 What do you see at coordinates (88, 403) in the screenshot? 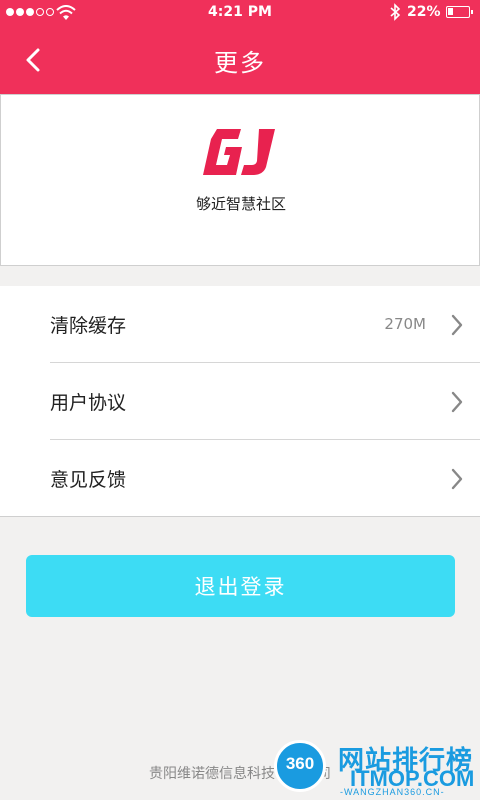
I see `menu-item-label: 用户协议` at bounding box center [88, 403].